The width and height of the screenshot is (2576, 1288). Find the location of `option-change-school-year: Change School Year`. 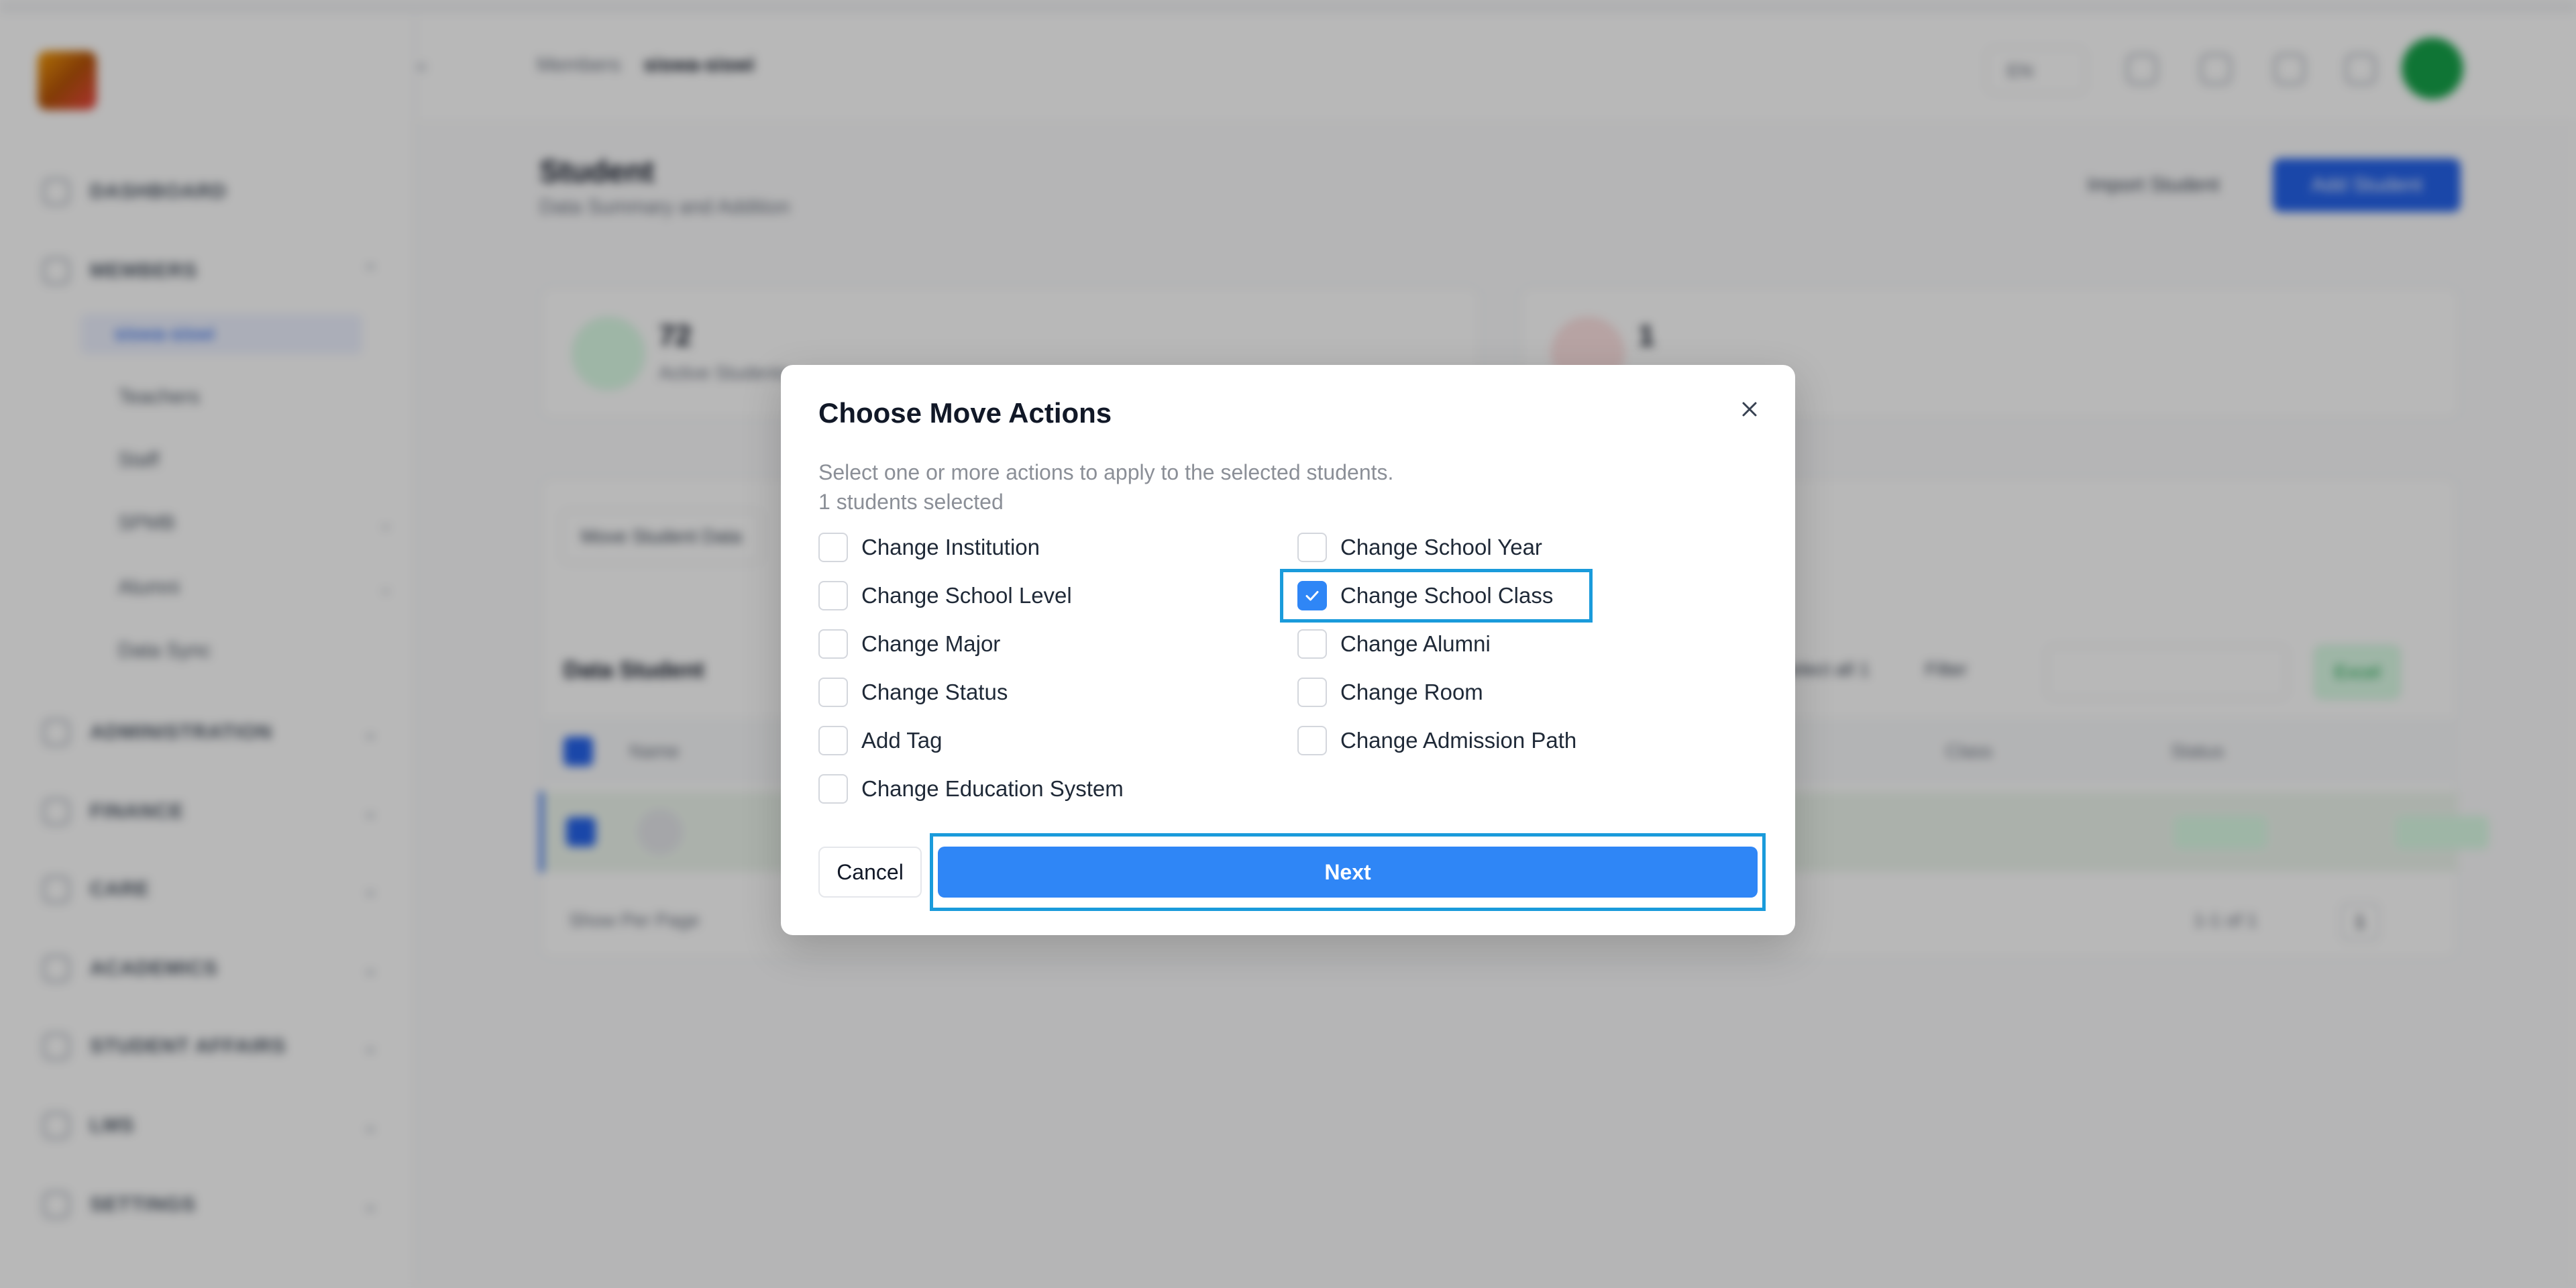

option-change-school-year: Change School Year is located at coordinates (1419, 547).